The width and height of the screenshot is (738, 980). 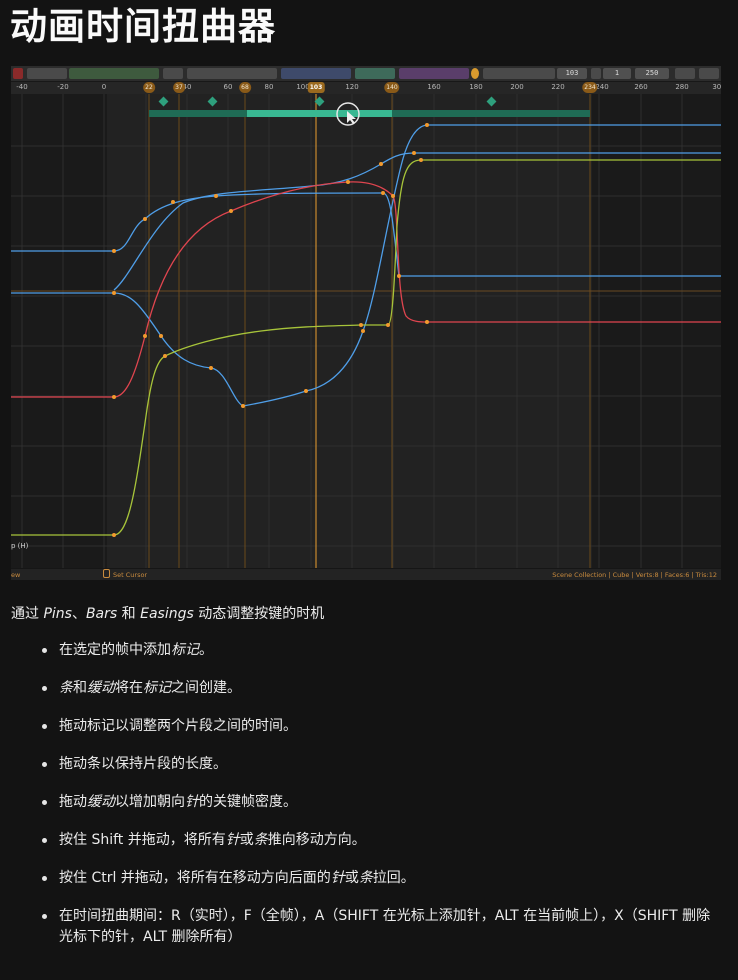 I want to click on intro-paragraph: 通过 Pins、Bars 和 Easings 动态调整按键的时机, so click(x=167, y=614).